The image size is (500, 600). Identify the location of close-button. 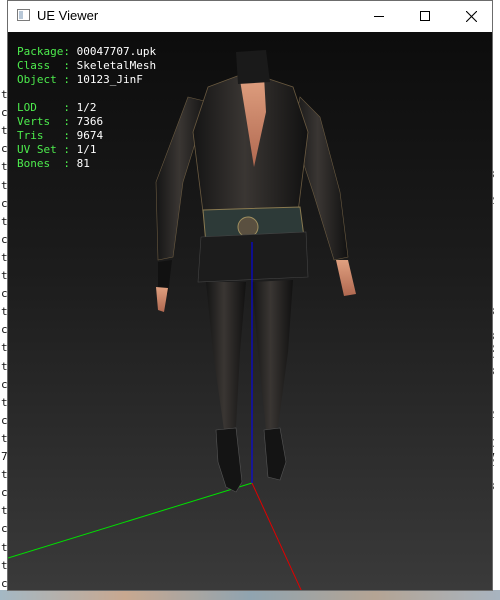
(471, 16).